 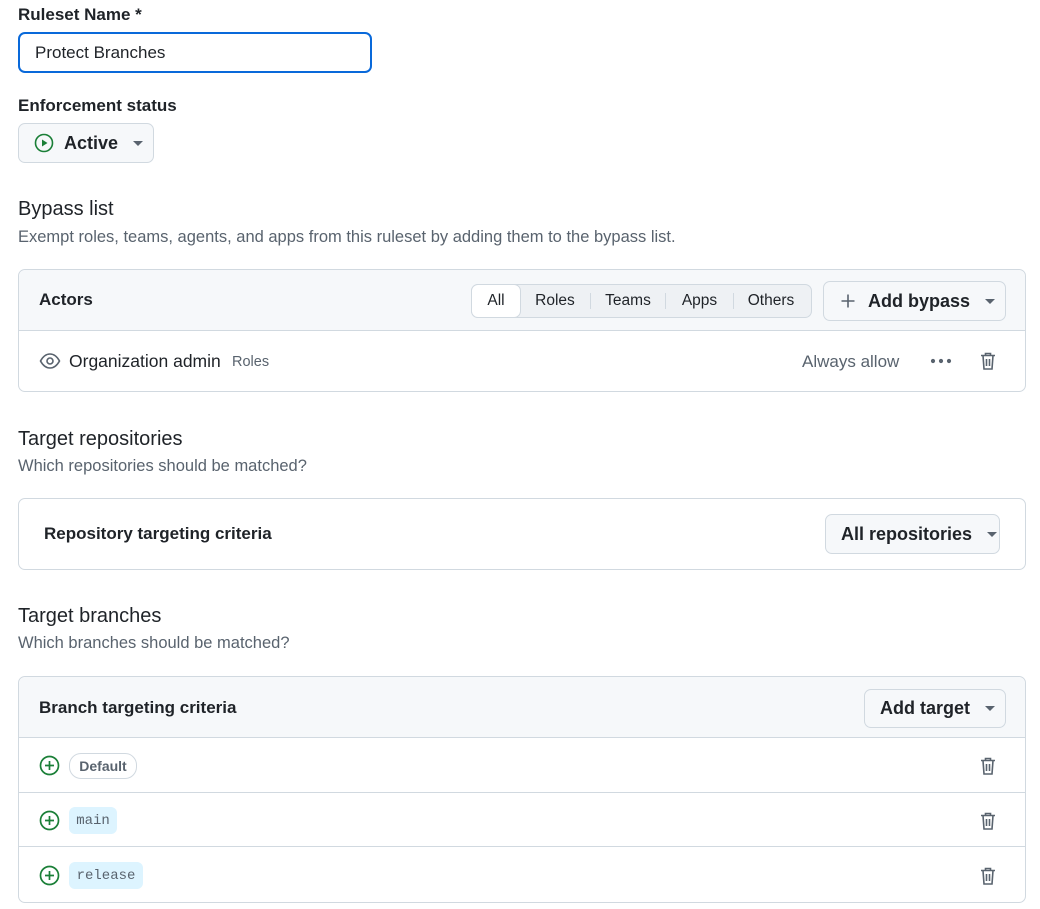 I want to click on actor-bypass-mode: Always allow, so click(x=851, y=361).